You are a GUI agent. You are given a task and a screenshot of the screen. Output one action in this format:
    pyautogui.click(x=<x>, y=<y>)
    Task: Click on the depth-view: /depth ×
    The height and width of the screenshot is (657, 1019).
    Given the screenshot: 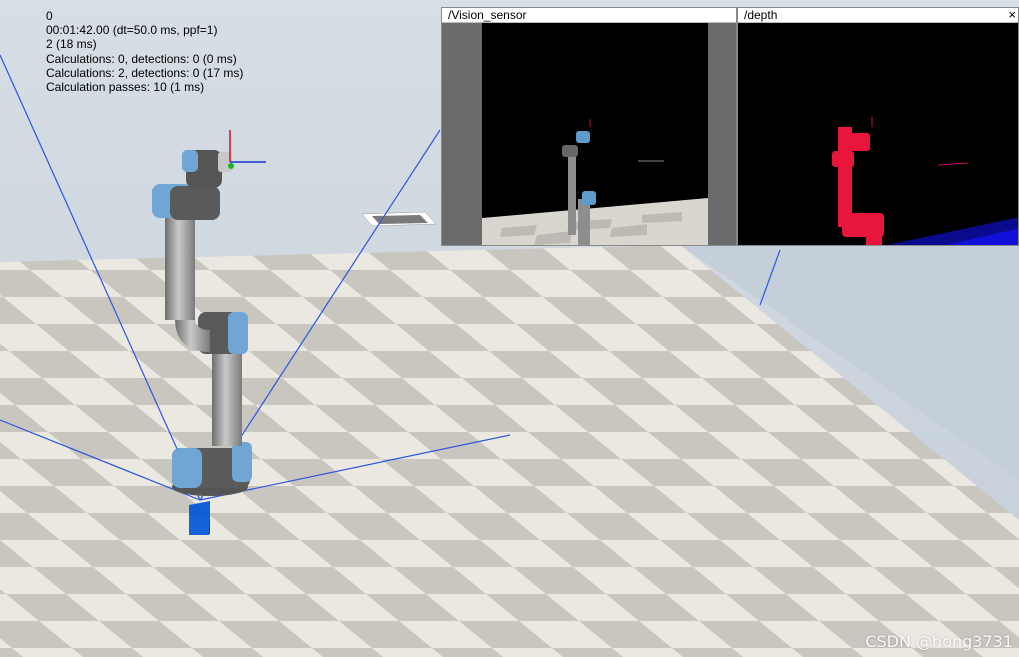 What is the action you would take?
    pyautogui.click(x=878, y=126)
    